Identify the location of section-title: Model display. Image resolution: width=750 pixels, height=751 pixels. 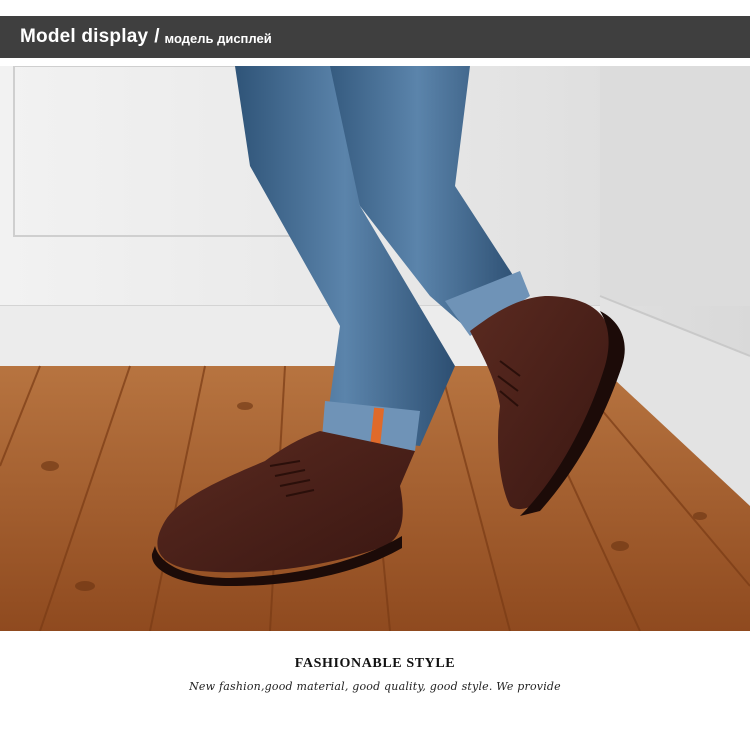
(84, 36).